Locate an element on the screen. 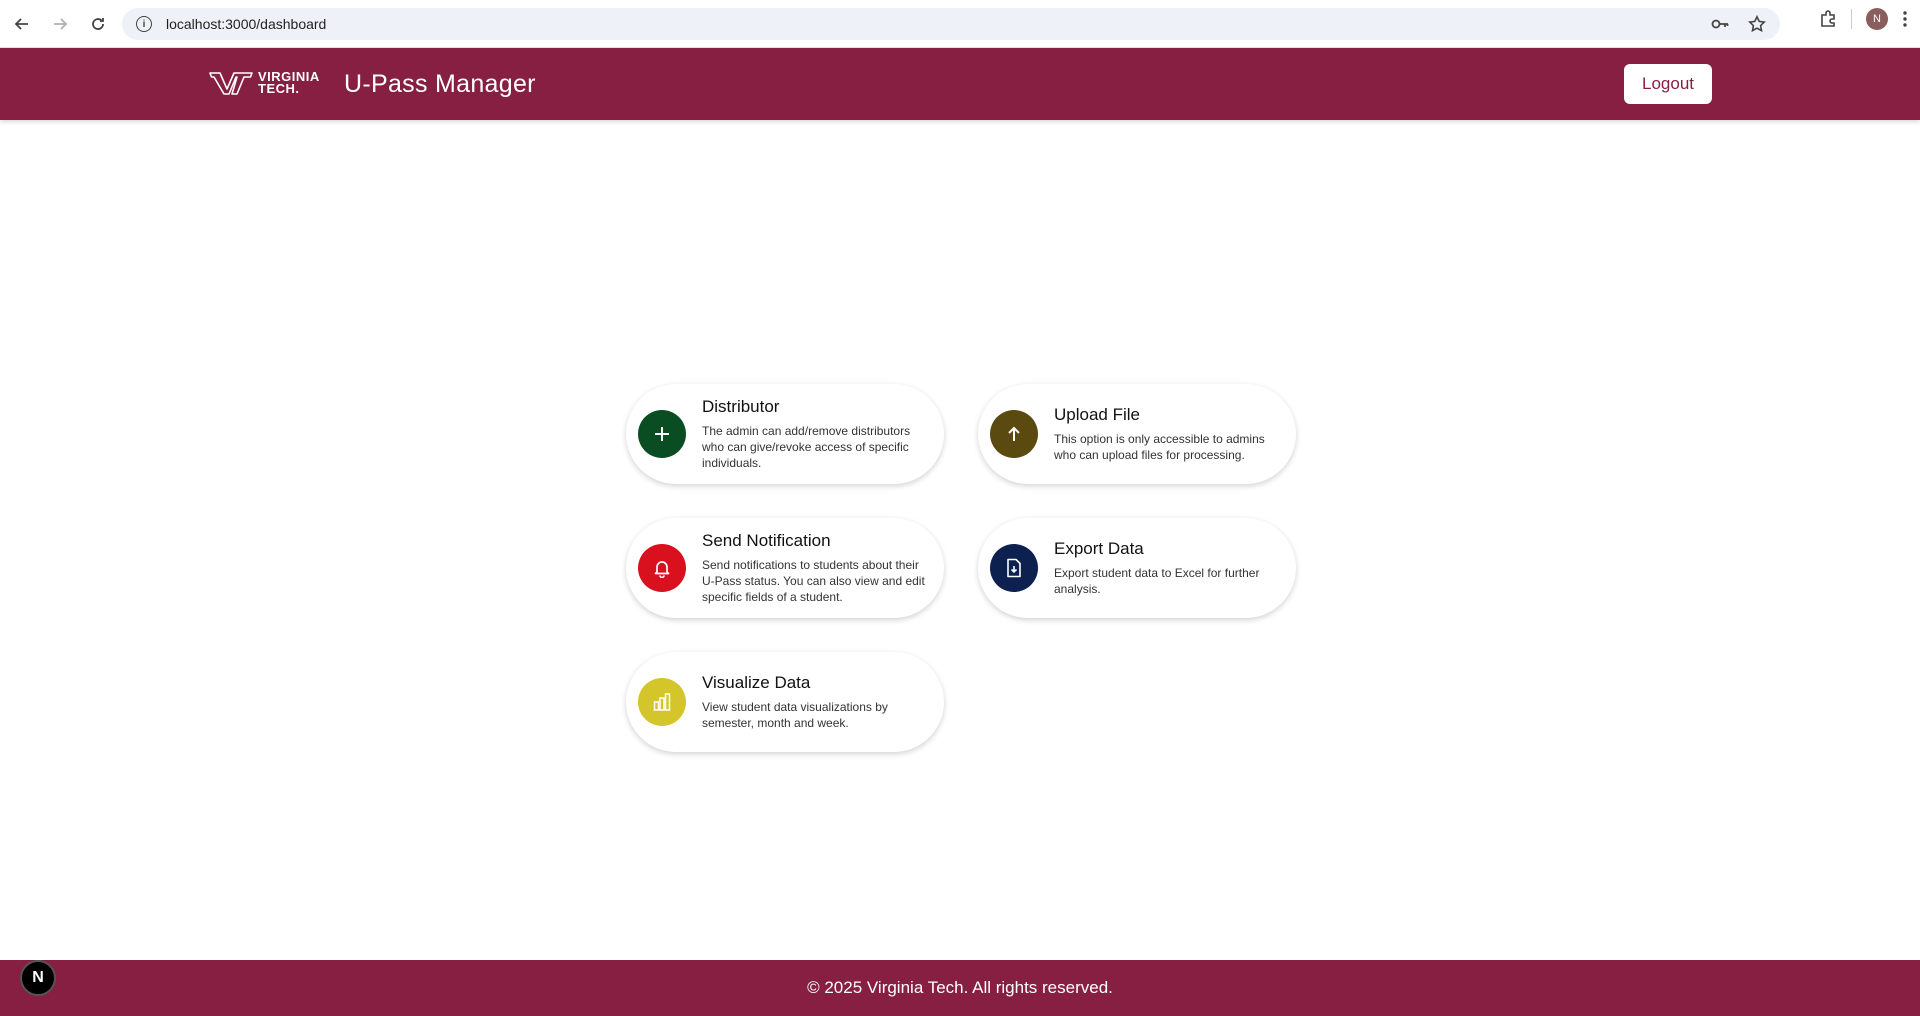 The image size is (1920, 1016). arrow-left-icon is located at coordinates (21, 23).